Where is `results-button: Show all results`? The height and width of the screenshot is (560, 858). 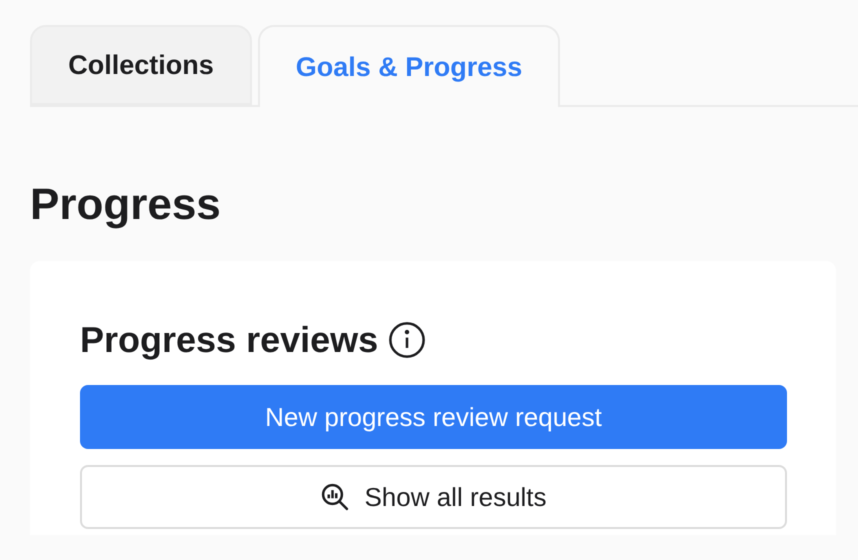 results-button: Show all results is located at coordinates (433, 497).